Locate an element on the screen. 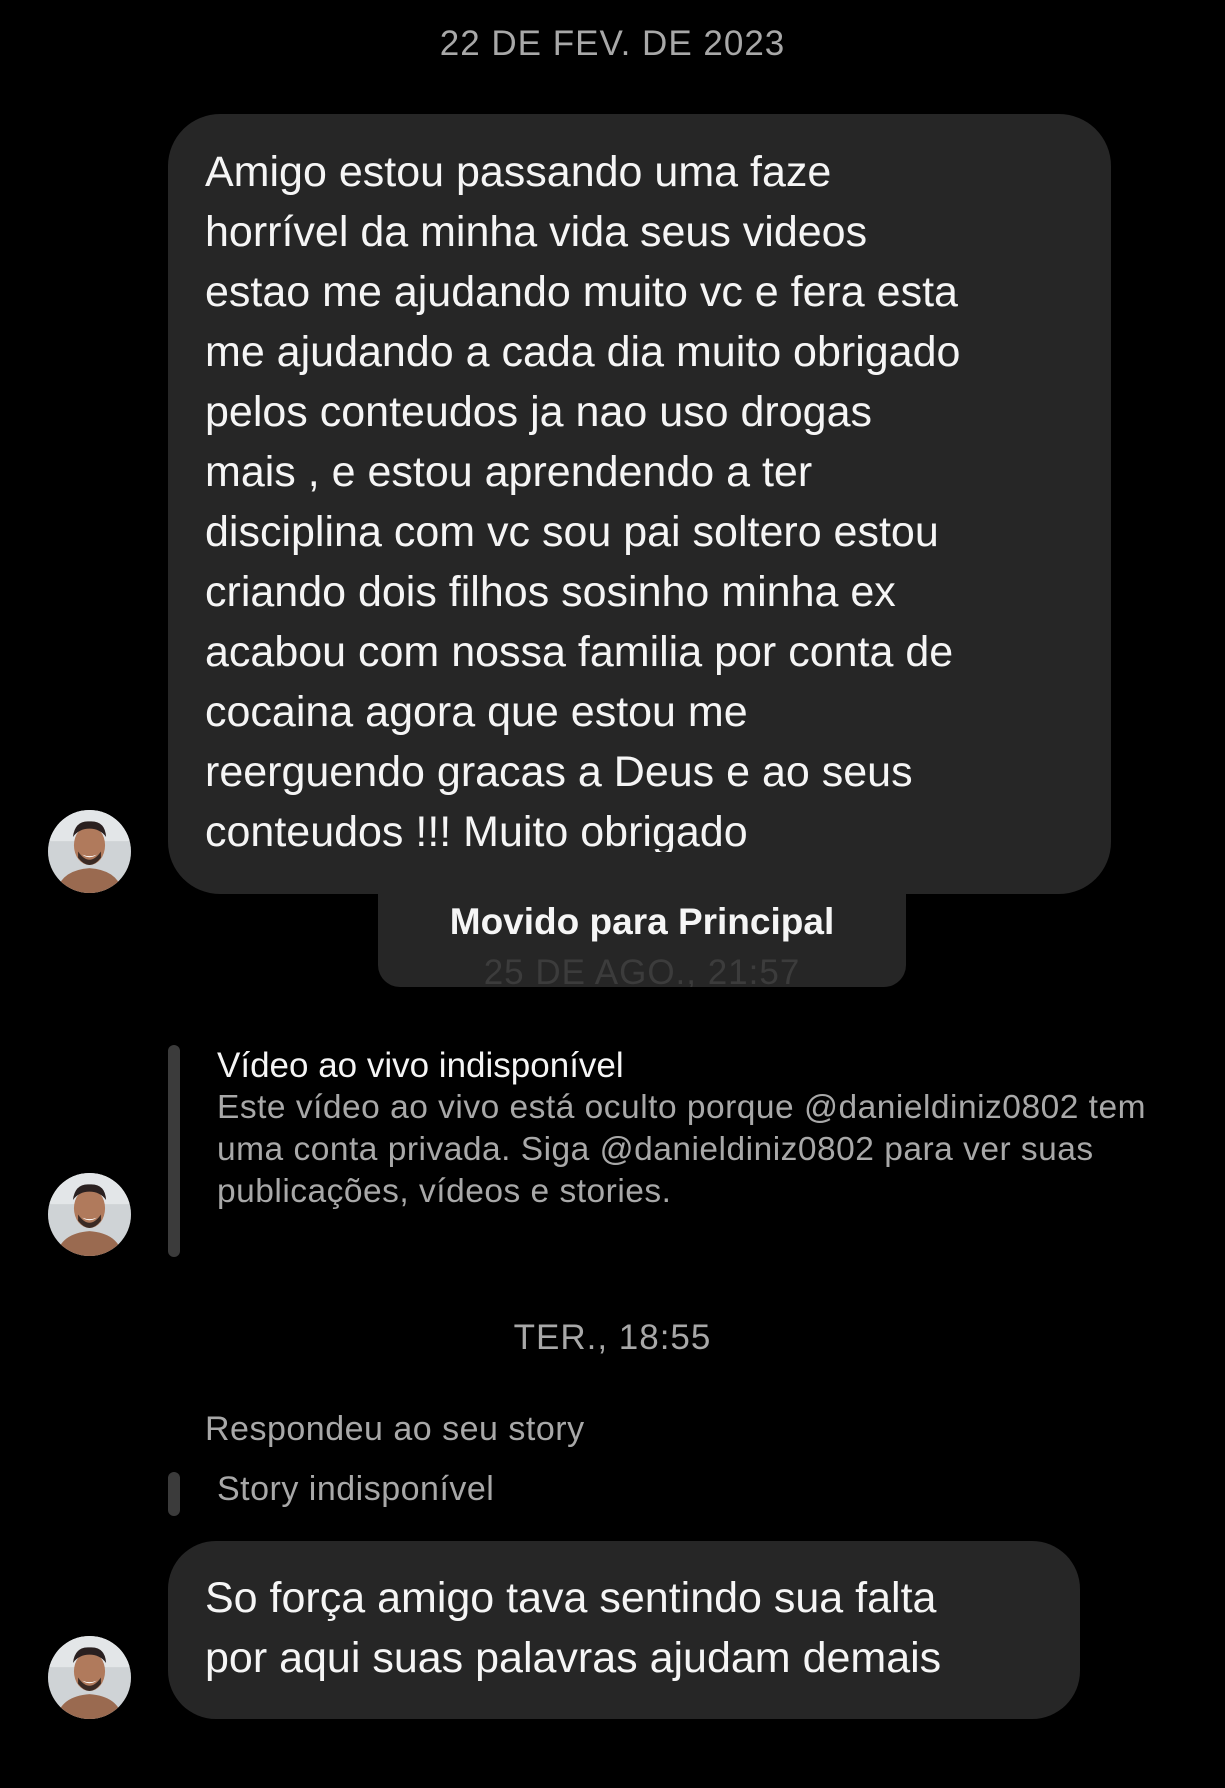 This screenshot has height=1788, width=1225. live-video-title: Vídeo ao vivo indisponível is located at coordinates (420, 1065).